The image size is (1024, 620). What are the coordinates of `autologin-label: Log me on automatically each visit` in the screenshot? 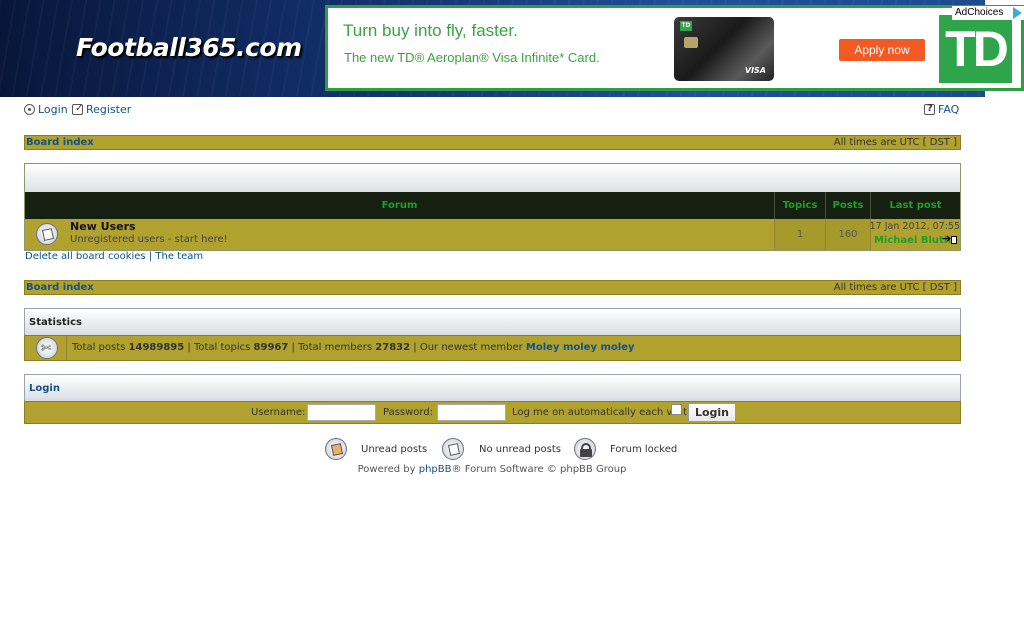 It's located at (599, 412).